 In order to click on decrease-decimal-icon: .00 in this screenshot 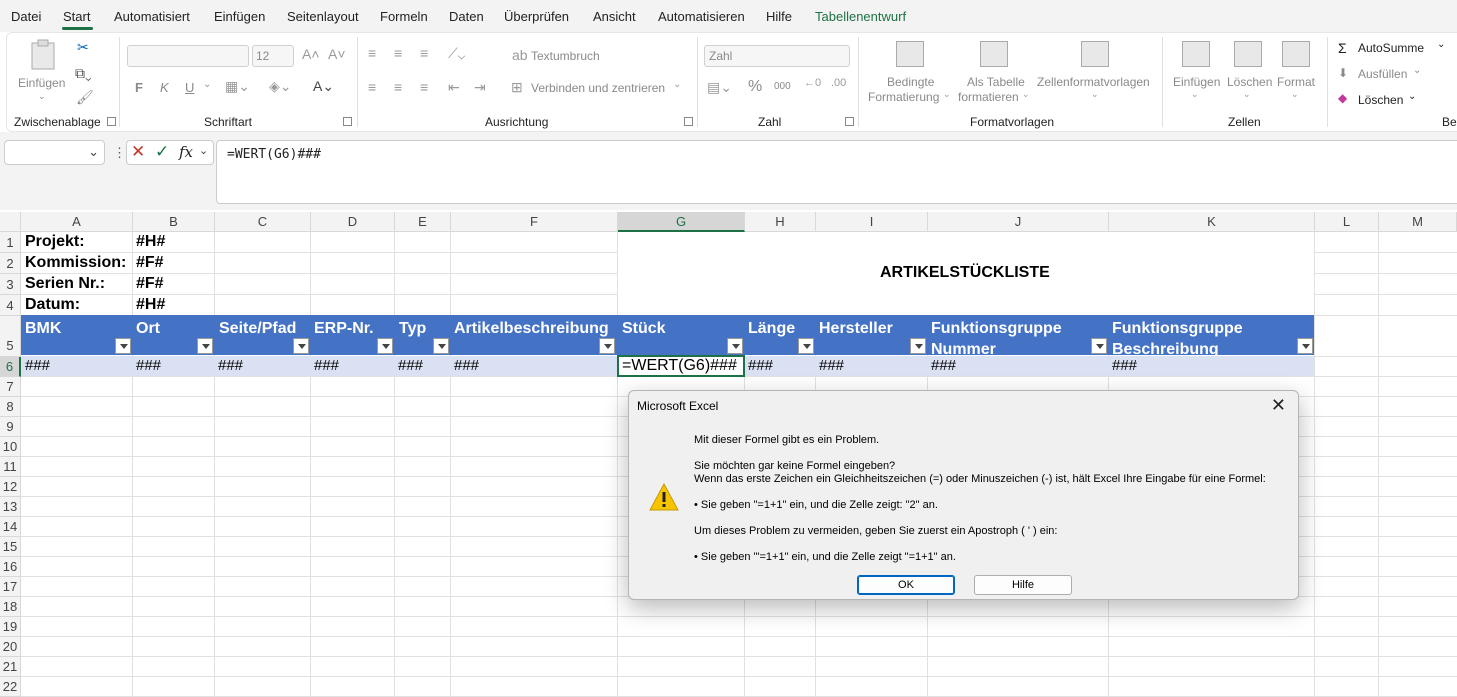, I will do `click(838, 83)`.